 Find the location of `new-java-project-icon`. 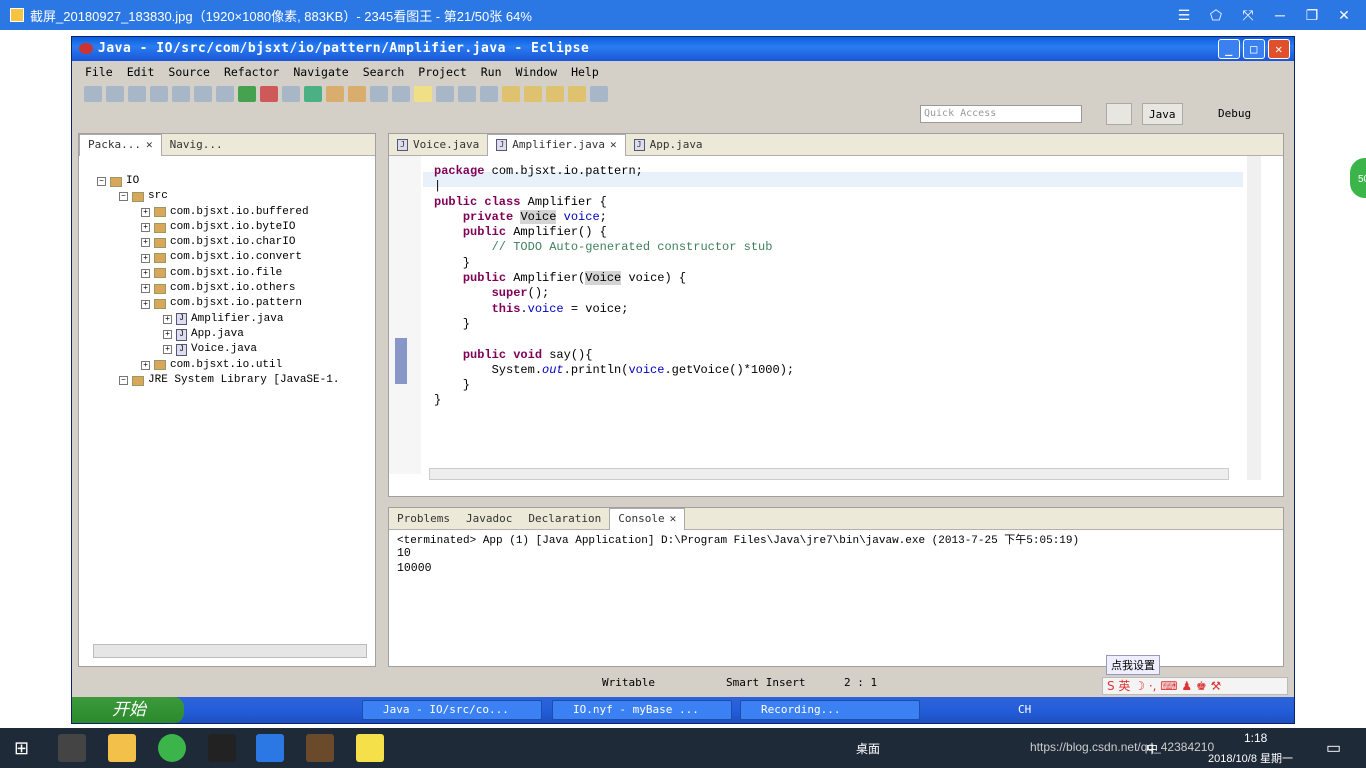

new-java-project-icon is located at coordinates (291, 94).